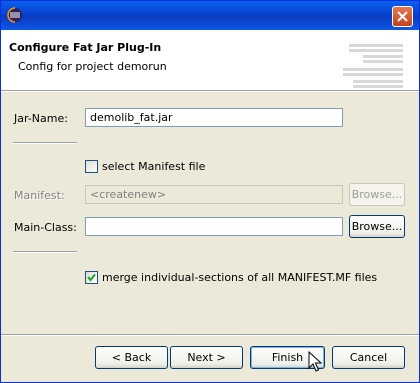  I want to click on jar-name-label: Jar-Name:, so click(41, 118).